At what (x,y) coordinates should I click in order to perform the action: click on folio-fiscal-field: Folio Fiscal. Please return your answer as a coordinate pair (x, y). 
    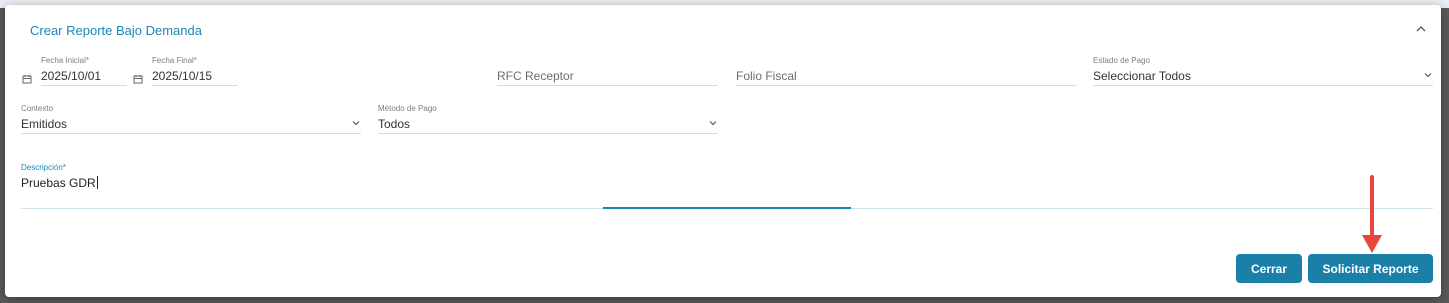
    Looking at the image, I should click on (906, 71).